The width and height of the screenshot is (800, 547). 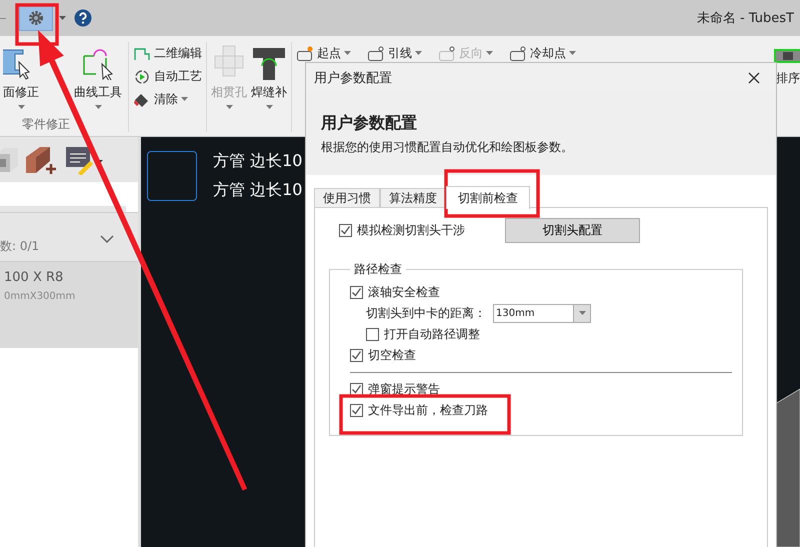 What do you see at coordinates (745, 18) in the screenshot?
I see `window-title: 未命名 - TubesT` at bounding box center [745, 18].